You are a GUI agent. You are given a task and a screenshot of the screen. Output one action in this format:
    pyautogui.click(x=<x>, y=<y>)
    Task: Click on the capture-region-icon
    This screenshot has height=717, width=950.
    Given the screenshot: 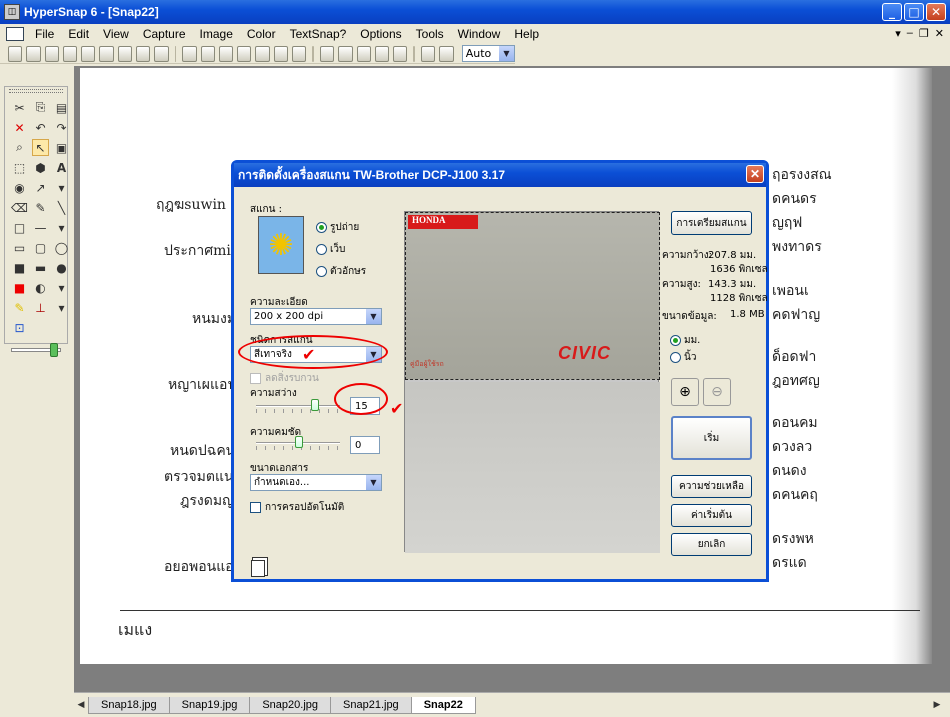 What is the action you would take?
    pyautogui.click(x=226, y=53)
    